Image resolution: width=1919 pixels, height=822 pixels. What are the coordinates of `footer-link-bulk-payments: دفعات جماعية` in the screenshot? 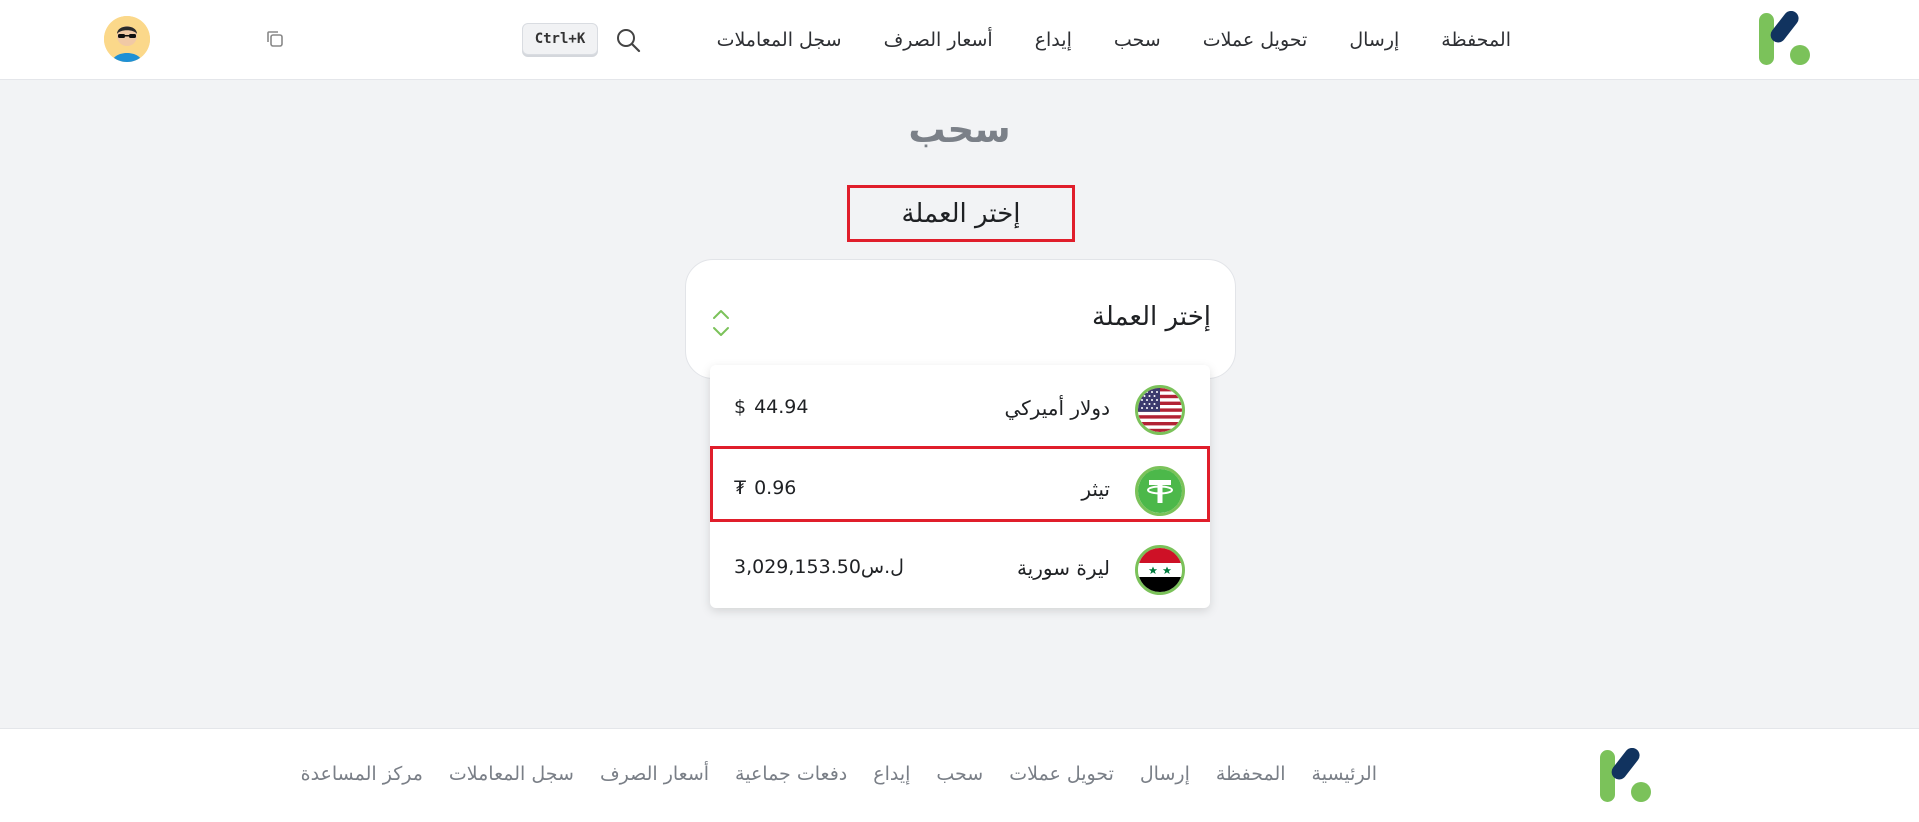 It's located at (791, 774).